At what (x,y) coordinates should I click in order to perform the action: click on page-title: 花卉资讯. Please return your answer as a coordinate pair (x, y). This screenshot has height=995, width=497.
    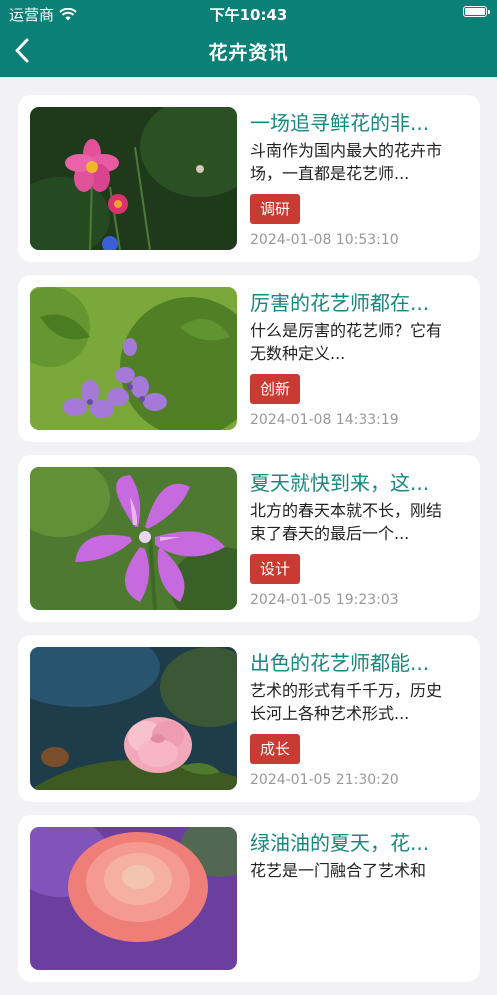
    Looking at the image, I should click on (248, 53).